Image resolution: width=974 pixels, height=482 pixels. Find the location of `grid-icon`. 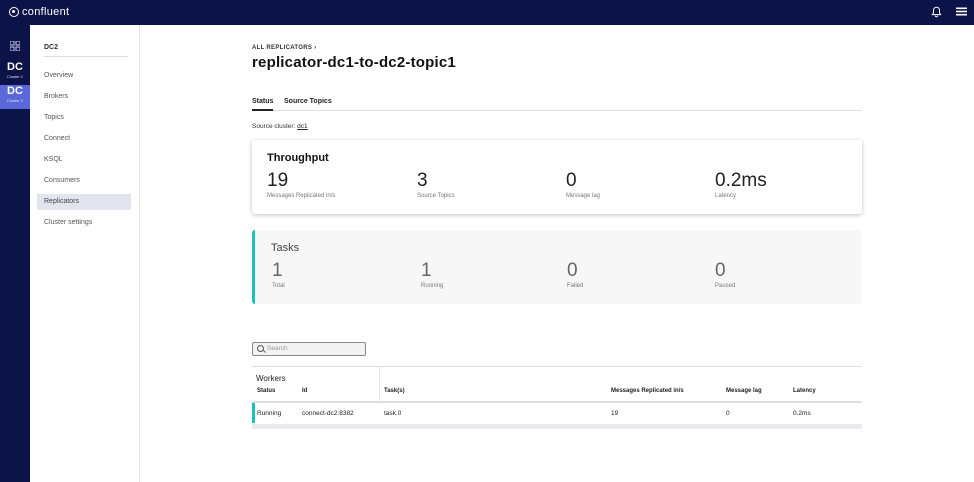

grid-icon is located at coordinates (15, 46).